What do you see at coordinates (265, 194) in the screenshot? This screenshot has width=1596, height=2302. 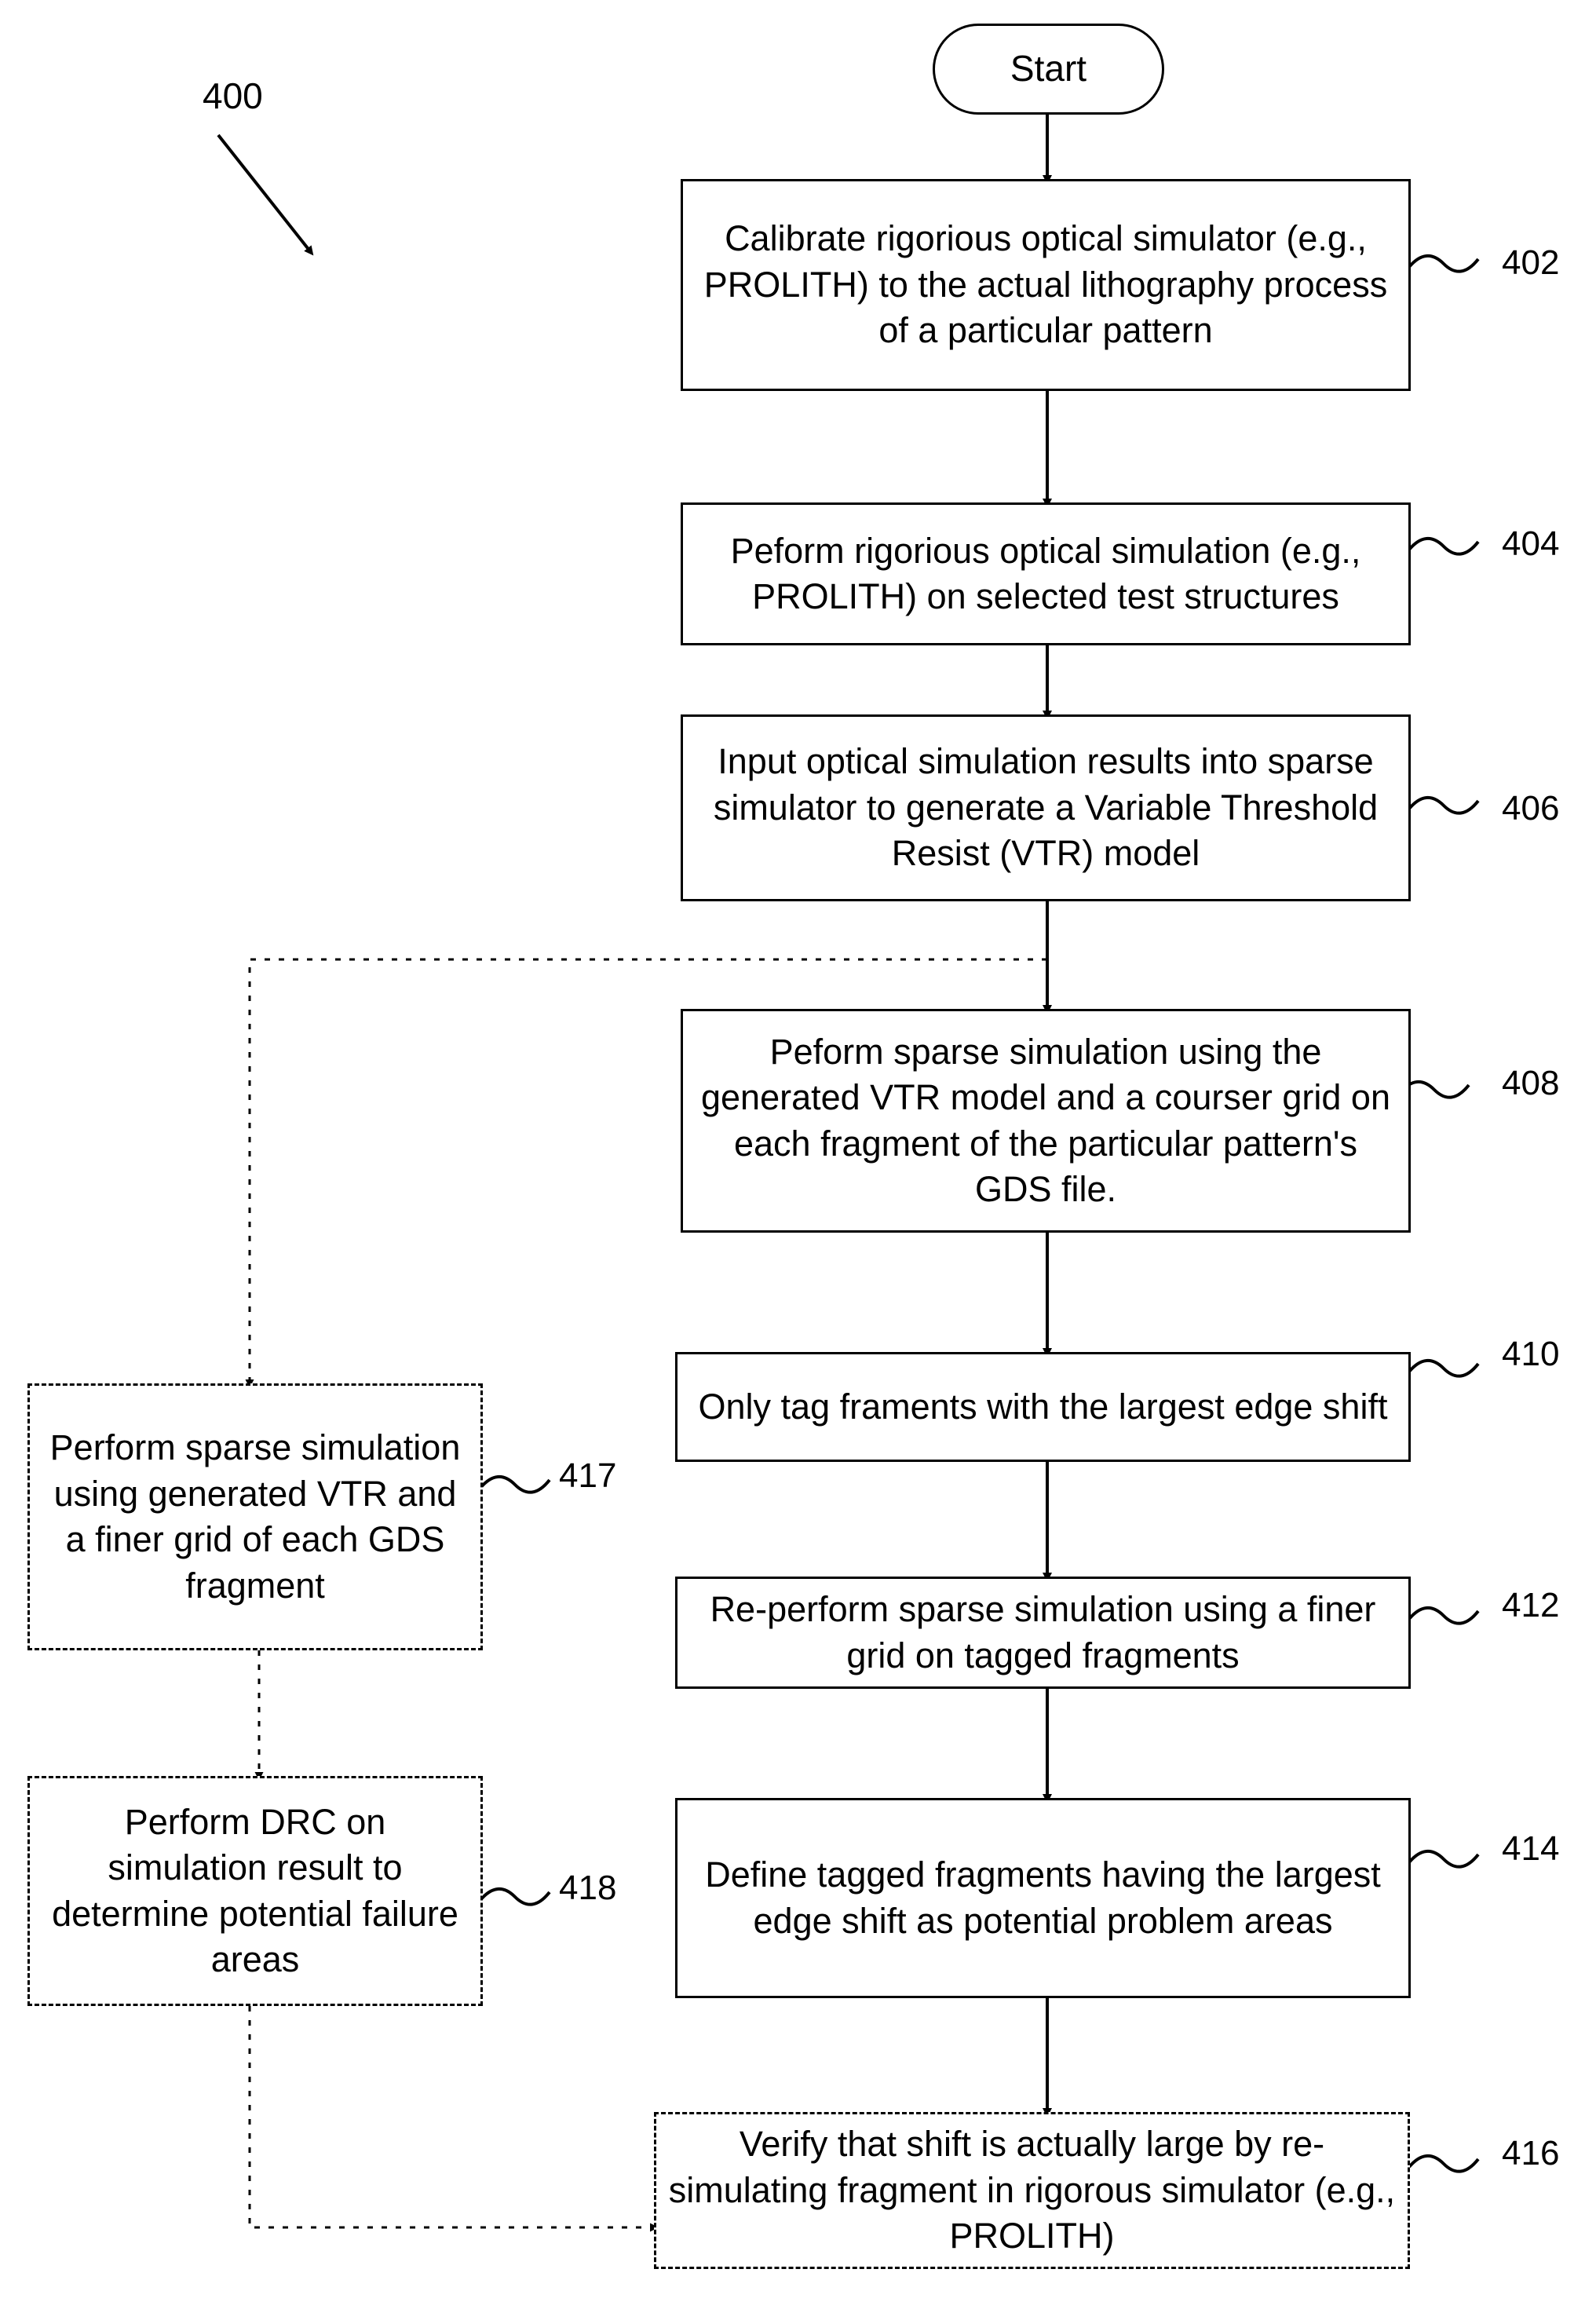 I see `figure-leader-arrow` at bounding box center [265, 194].